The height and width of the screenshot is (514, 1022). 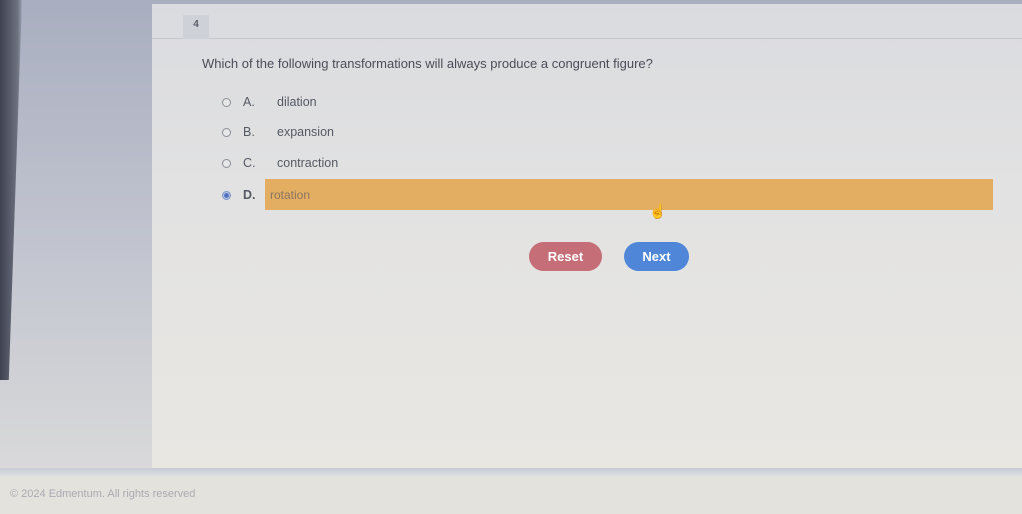 What do you see at coordinates (587, 21) in the screenshot?
I see `question-header: 4` at bounding box center [587, 21].